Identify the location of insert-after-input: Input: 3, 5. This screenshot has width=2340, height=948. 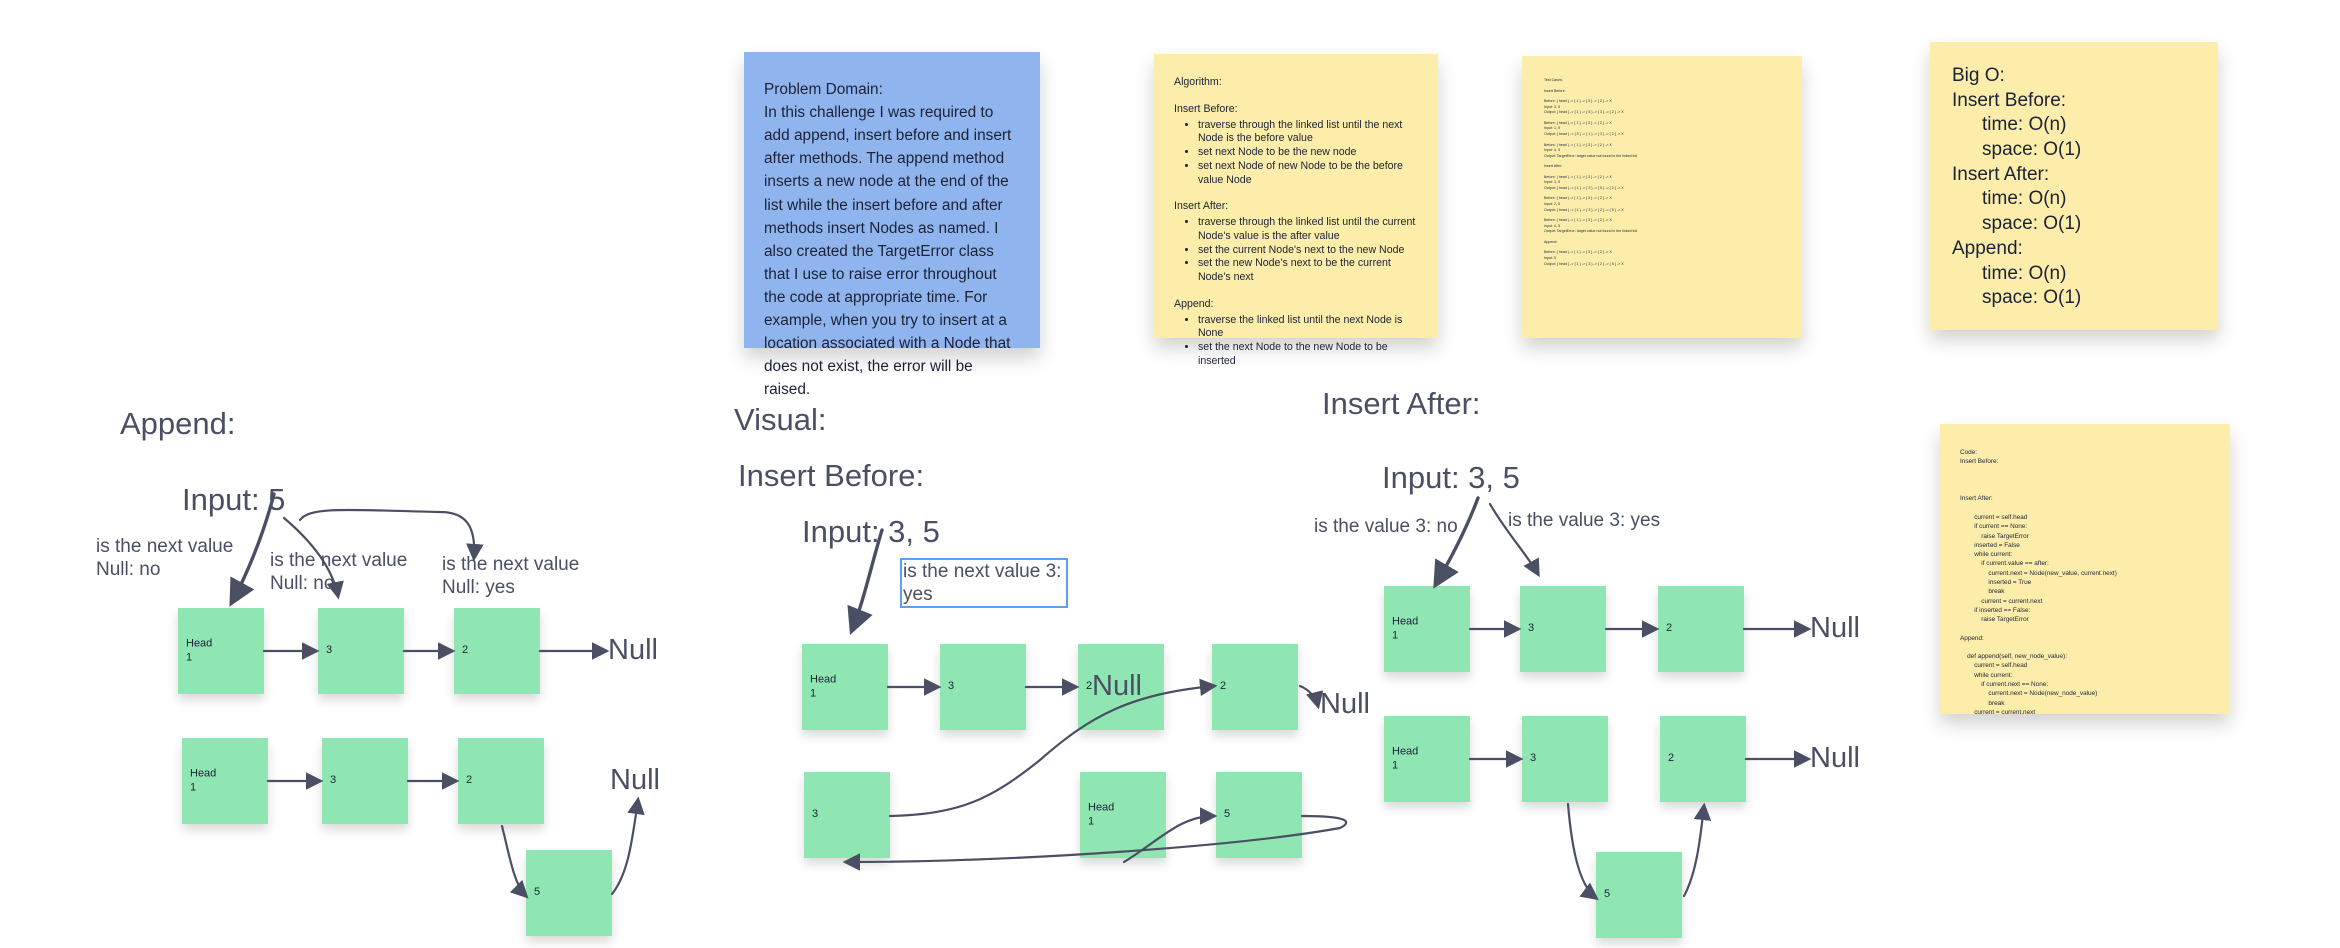
(1451, 477).